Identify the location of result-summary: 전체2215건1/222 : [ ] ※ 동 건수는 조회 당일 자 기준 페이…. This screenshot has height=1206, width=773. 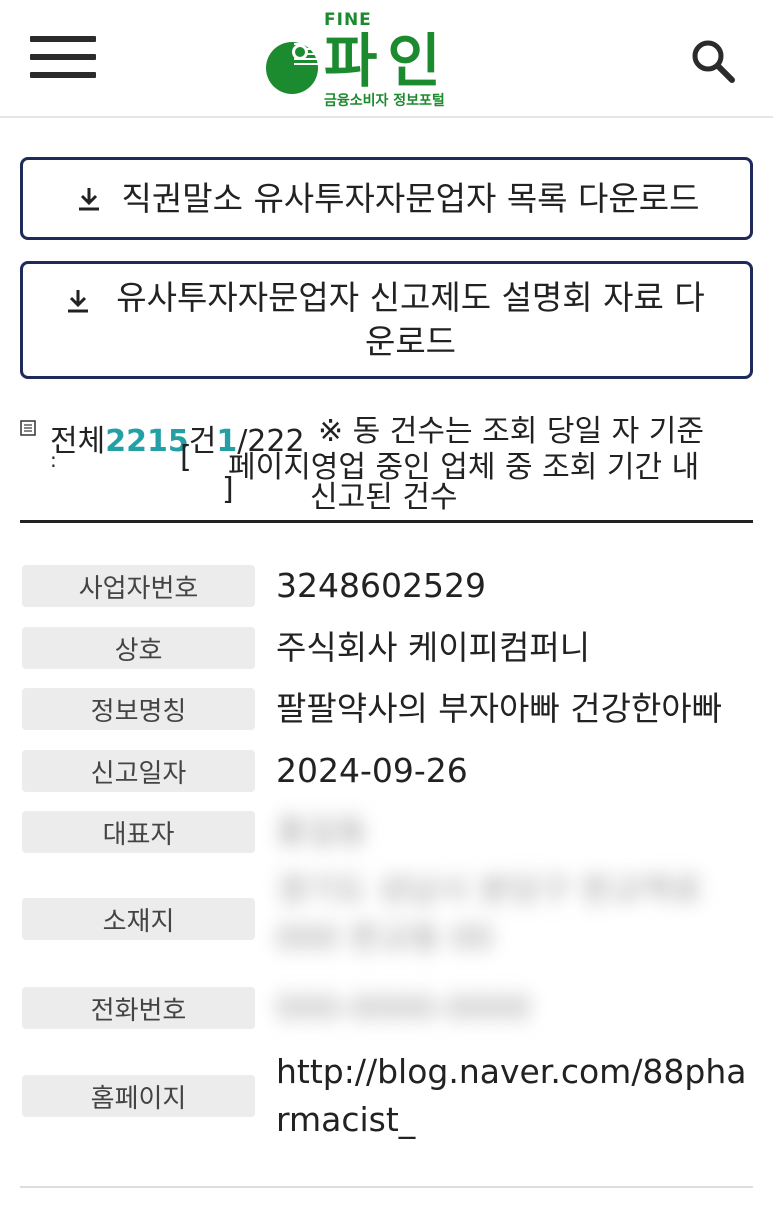
(386, 464).